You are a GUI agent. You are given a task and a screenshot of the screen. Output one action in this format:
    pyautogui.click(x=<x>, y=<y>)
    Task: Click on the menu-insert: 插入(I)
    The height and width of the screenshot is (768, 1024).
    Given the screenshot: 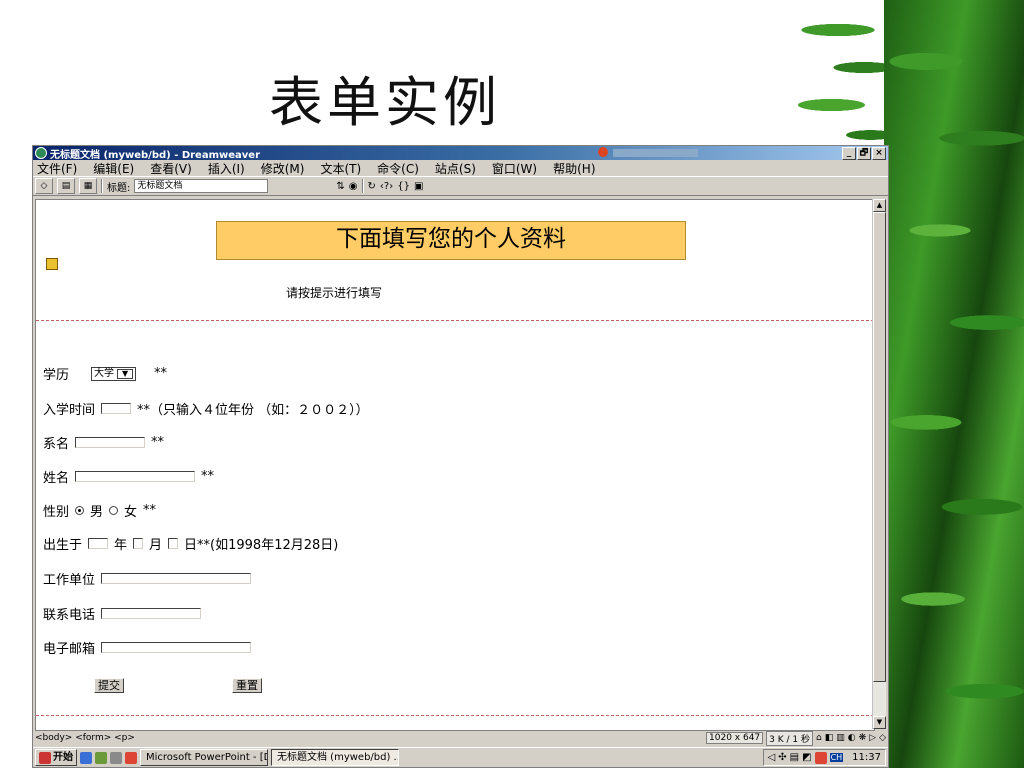 What is the action you would take?
    pyautogui.click(x=226, y=168)
    